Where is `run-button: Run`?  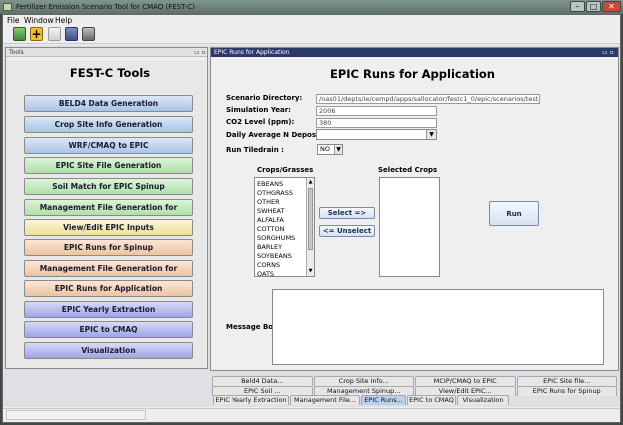 run-button: Run is located at coordinates (514, 213).